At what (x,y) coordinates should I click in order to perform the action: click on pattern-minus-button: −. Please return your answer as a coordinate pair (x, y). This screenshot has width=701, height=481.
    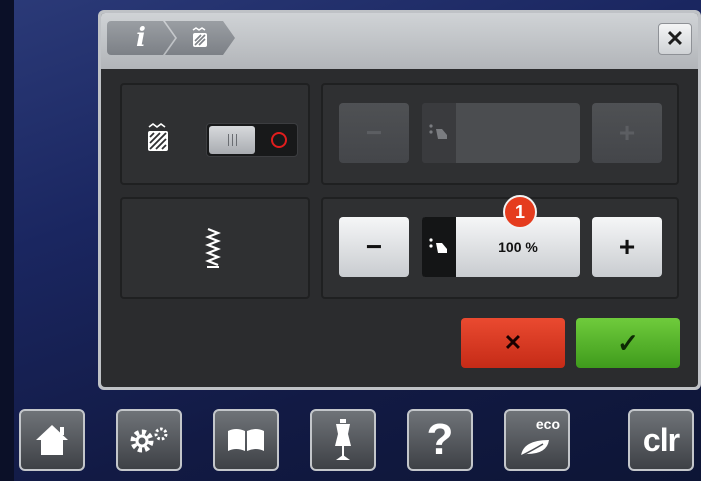
    Looking at the image, I should click on (374, 133).